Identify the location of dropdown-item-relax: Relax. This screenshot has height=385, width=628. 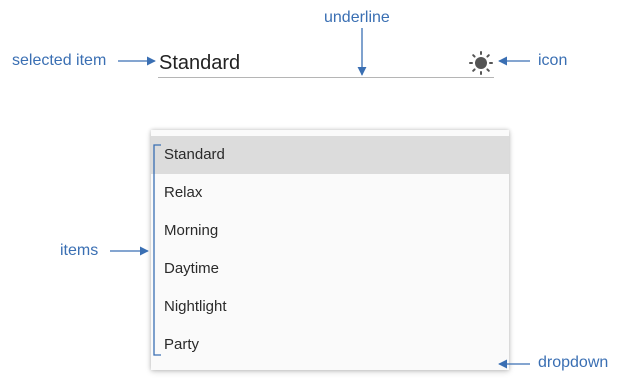
(330, 193).